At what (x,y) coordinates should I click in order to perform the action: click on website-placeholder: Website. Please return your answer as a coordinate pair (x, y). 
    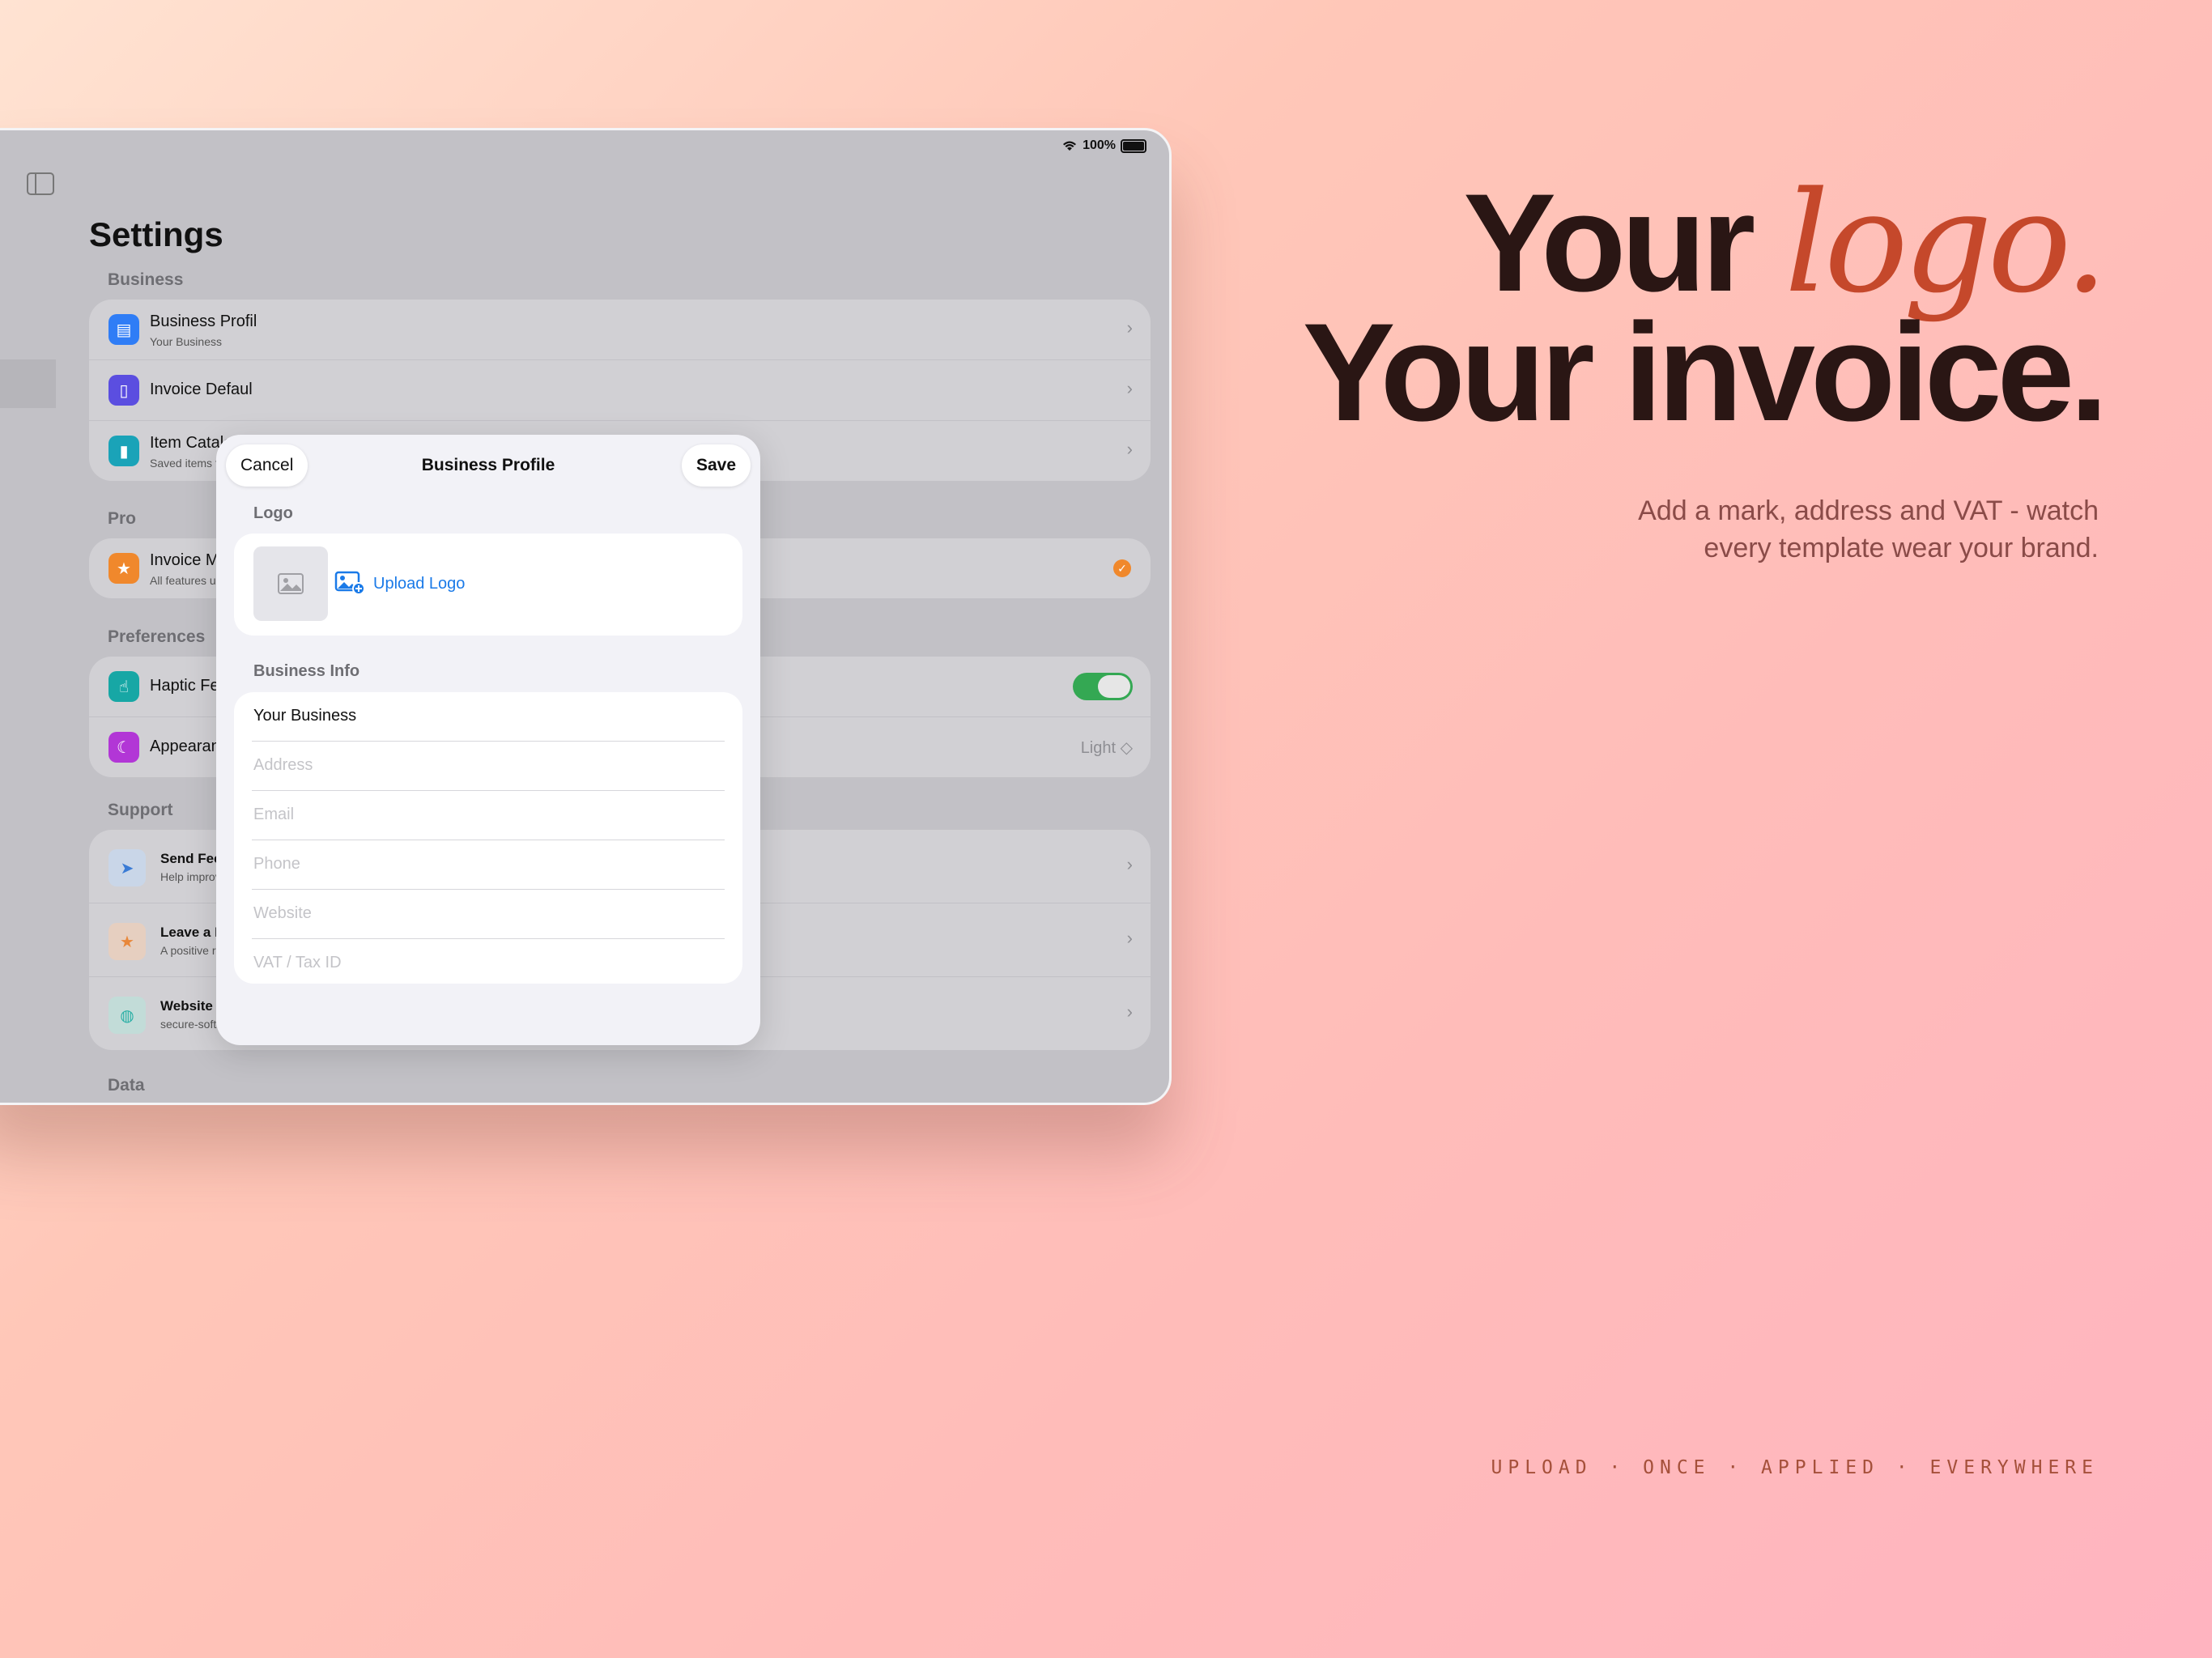
    Looking at the image, I should click on (282, 913).